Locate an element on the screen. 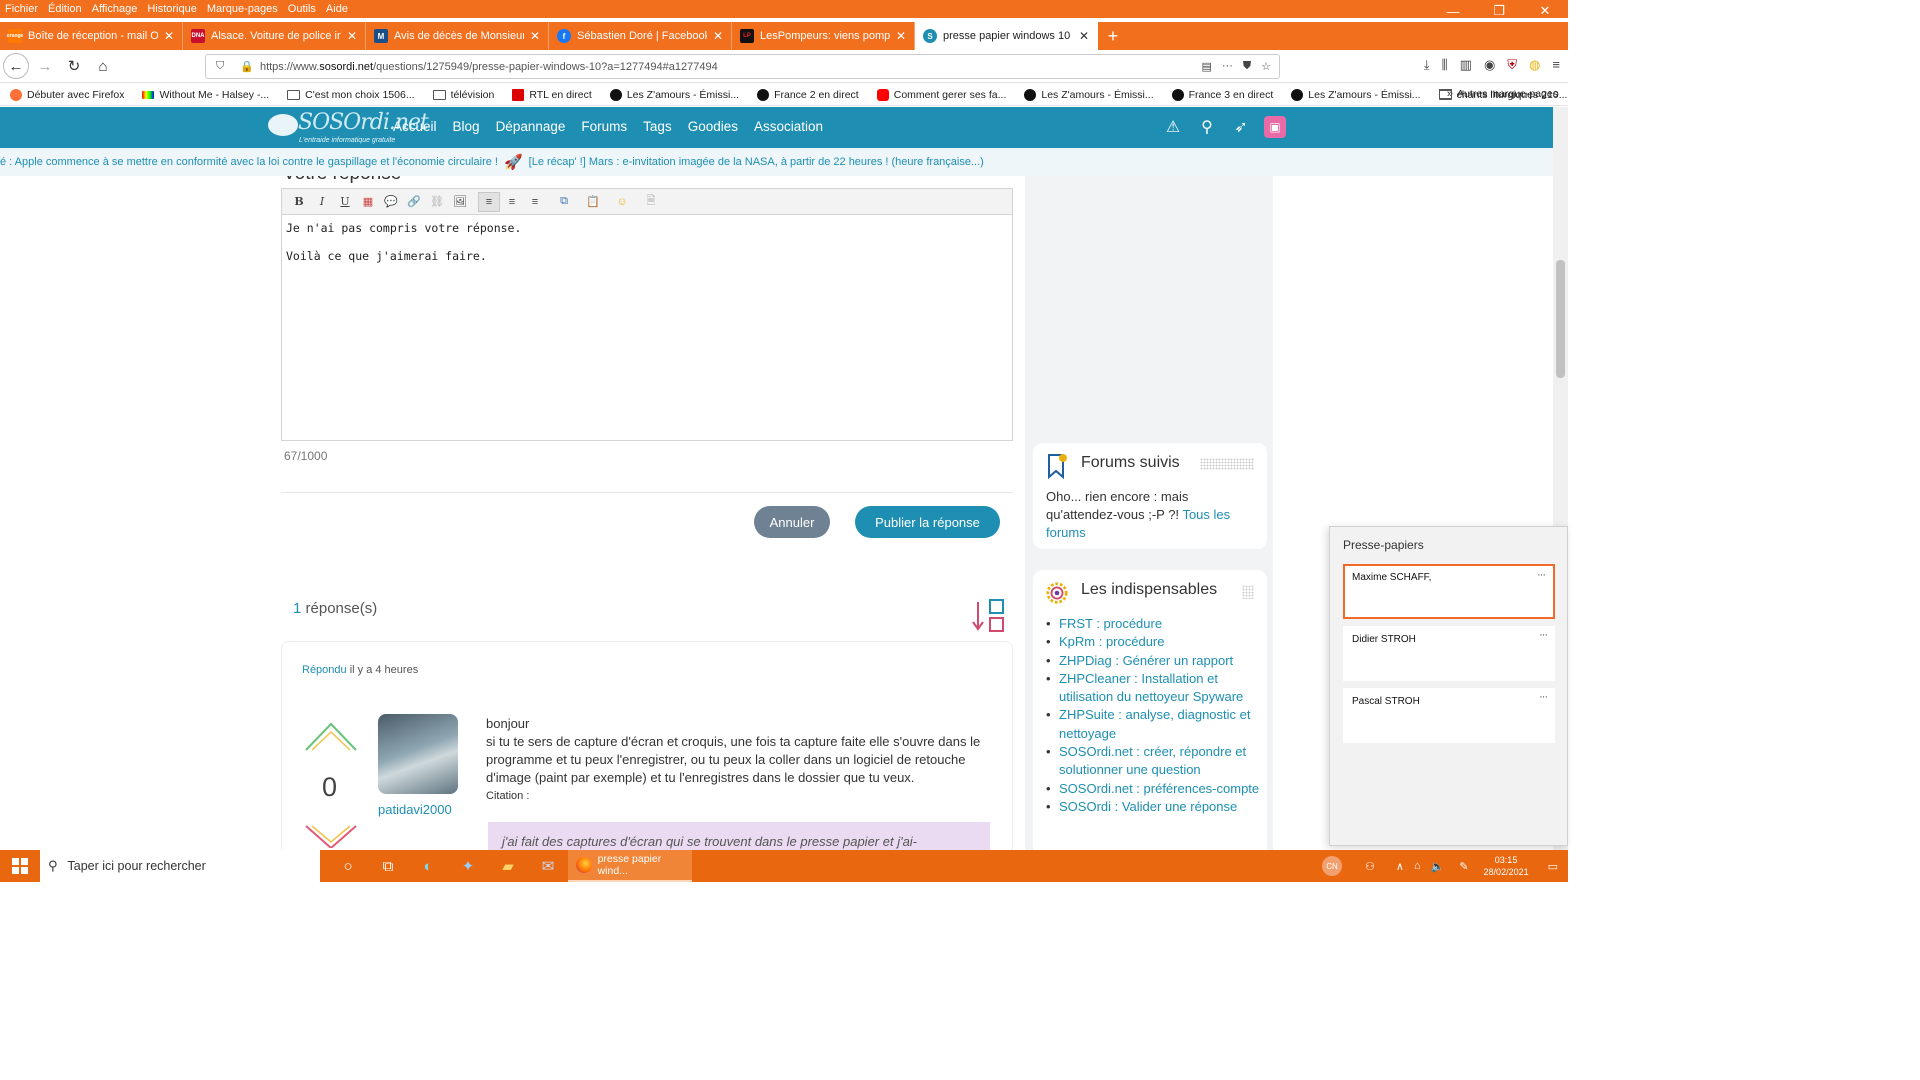 This screenshot has width=1920, height=1080. bold-button: B is located at coordinates (299, 202).